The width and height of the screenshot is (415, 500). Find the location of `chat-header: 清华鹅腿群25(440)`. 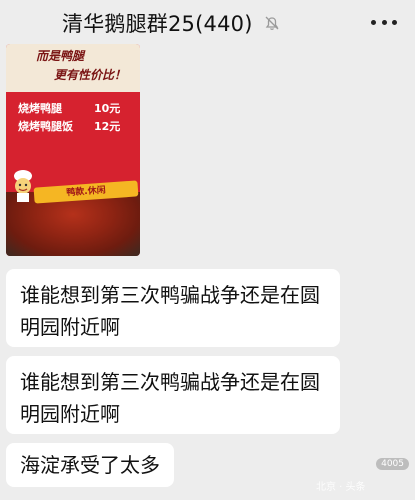

chat-header: 清华鹅腿群25(440) is located at coordinates (207, 22).